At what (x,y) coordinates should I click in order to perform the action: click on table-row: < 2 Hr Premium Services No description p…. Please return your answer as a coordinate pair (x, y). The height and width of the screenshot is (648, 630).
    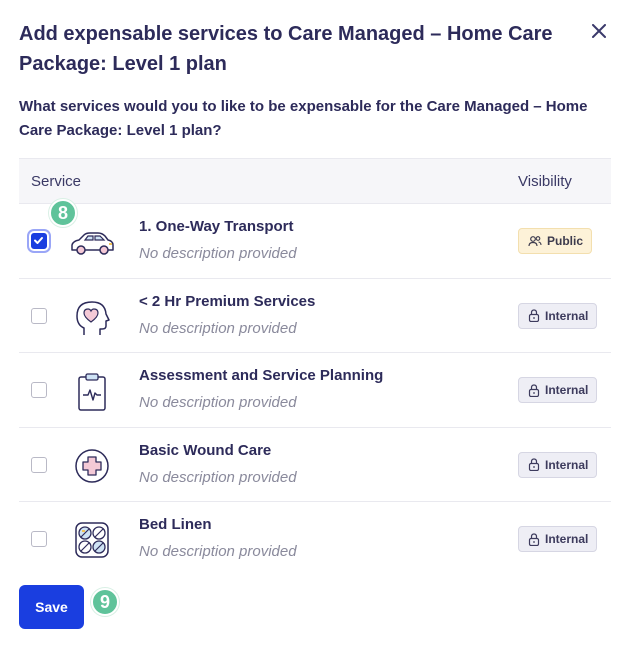
    Looking at the image, I should click on (315, 316).